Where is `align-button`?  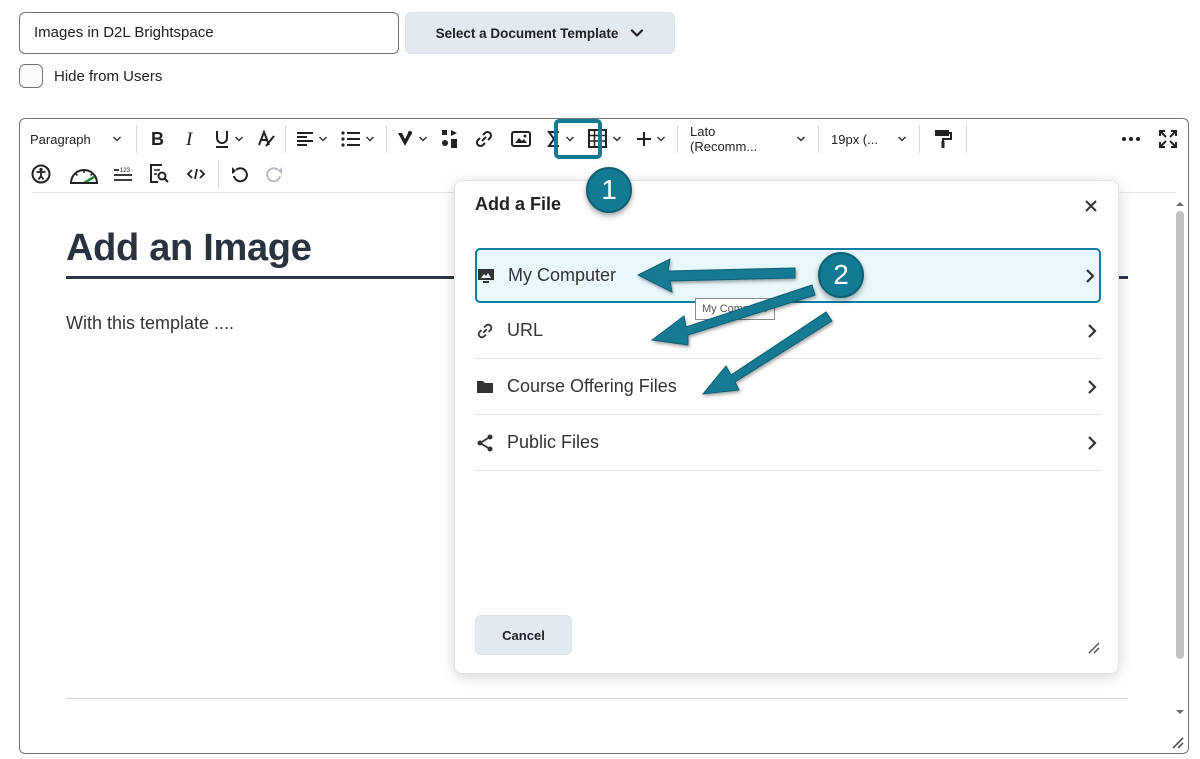
align-button is located at coordinates (312, 139).